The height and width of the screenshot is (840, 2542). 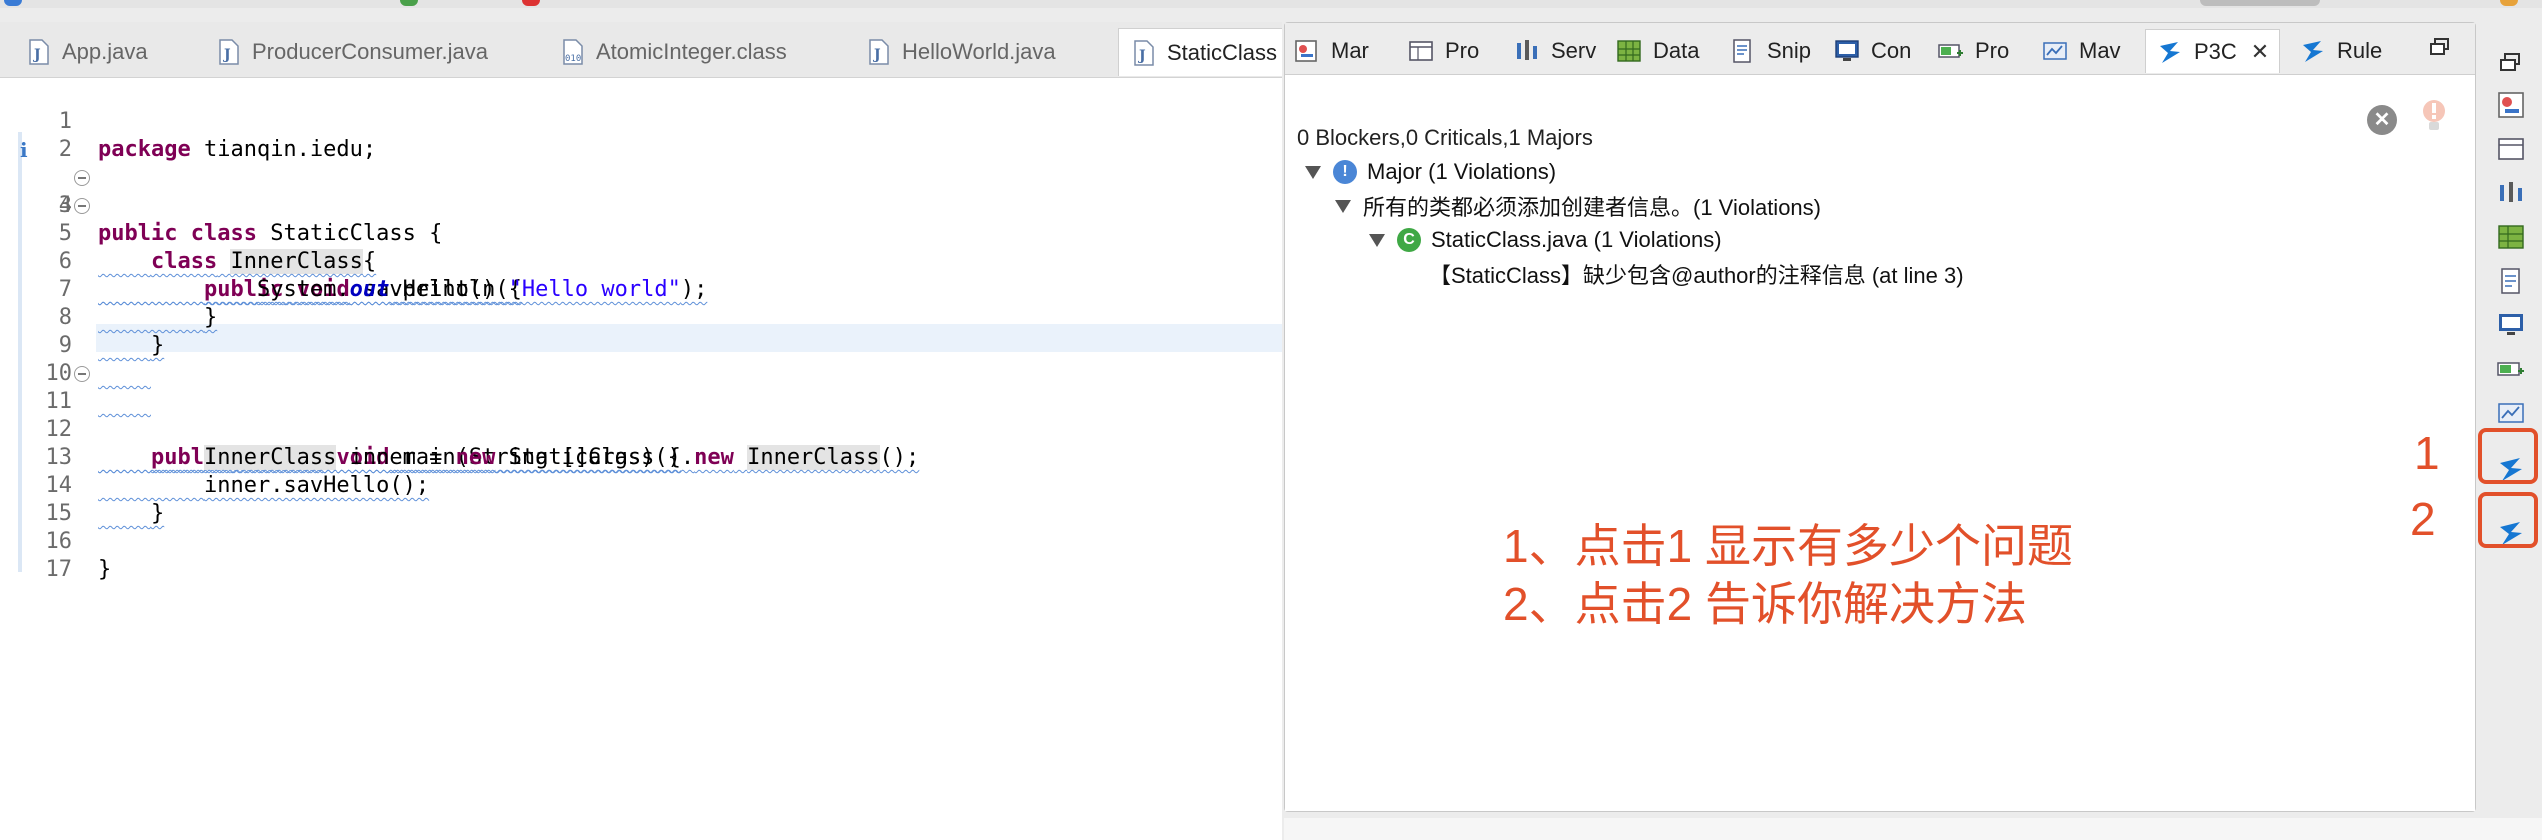 What do you see at coordinates (1576, 239) in the screenshot?
I see `tree-node-label: StaticClass.java (1 Violations)` at bounding box center [1576, 239].